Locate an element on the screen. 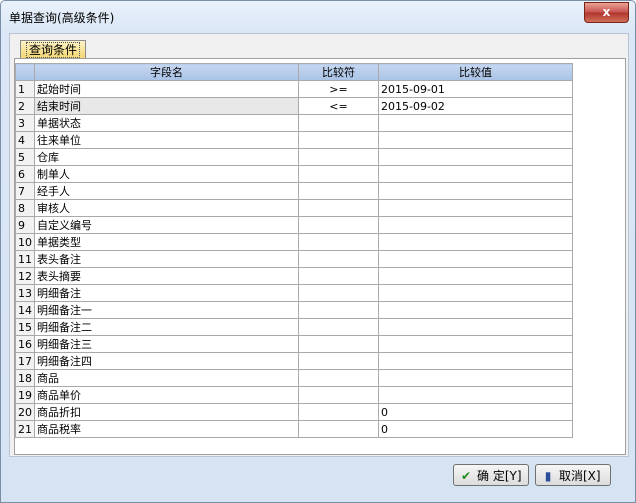 This screenshot has height=503, width=636. table-row: 21 商品税率 0 is located at coordinates (294, 429).